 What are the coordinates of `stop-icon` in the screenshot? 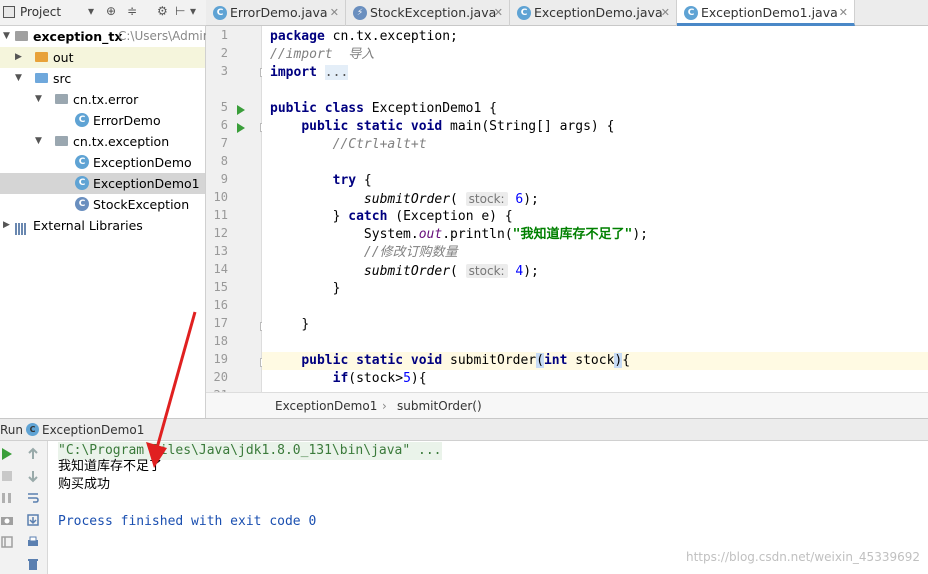 It's located at (7, 476).